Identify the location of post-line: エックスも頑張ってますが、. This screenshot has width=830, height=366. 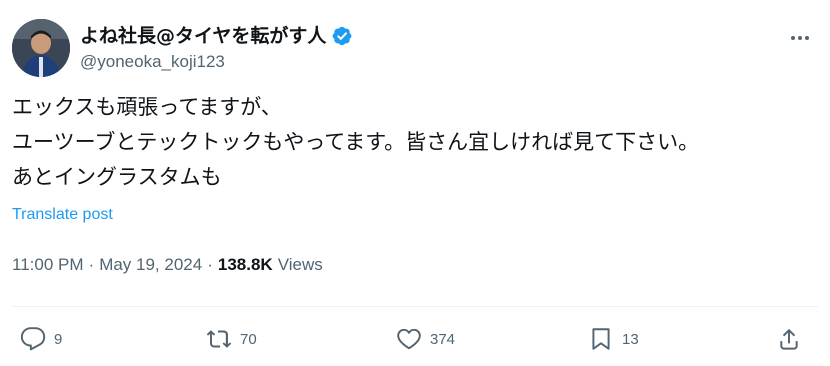
(147, 107).